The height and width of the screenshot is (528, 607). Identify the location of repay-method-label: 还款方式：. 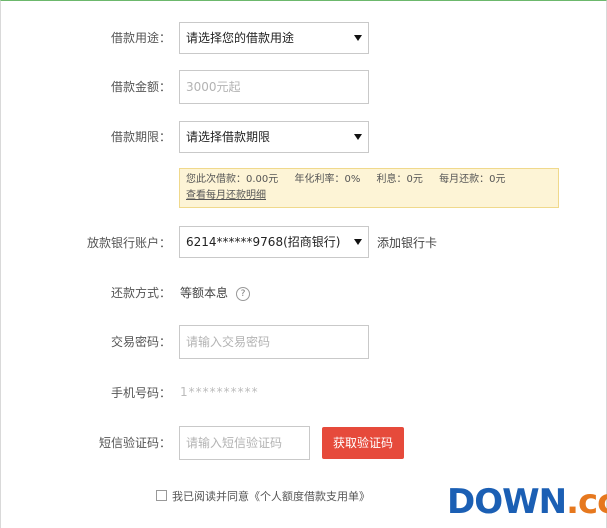
(140, 293).